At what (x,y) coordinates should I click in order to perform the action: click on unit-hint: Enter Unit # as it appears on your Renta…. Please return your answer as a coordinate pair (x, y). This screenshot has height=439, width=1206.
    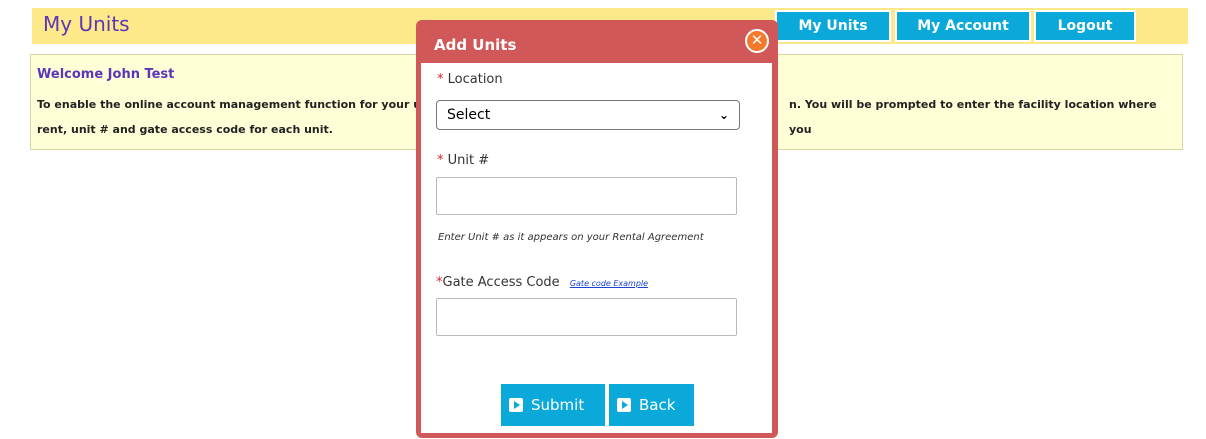
    Looking at the image, I should click on (571, 237).